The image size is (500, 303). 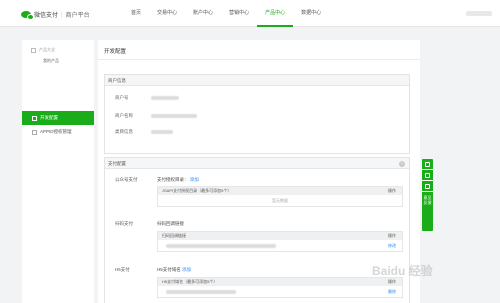 I want to click on h5-domain-title: H5支付域名 添加, so click(x=174, y=270).